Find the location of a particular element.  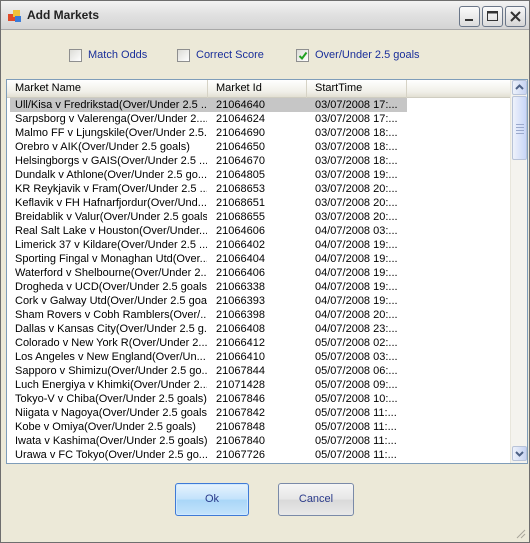

cancel-button: Cancel is located at coordinates (316, 499).